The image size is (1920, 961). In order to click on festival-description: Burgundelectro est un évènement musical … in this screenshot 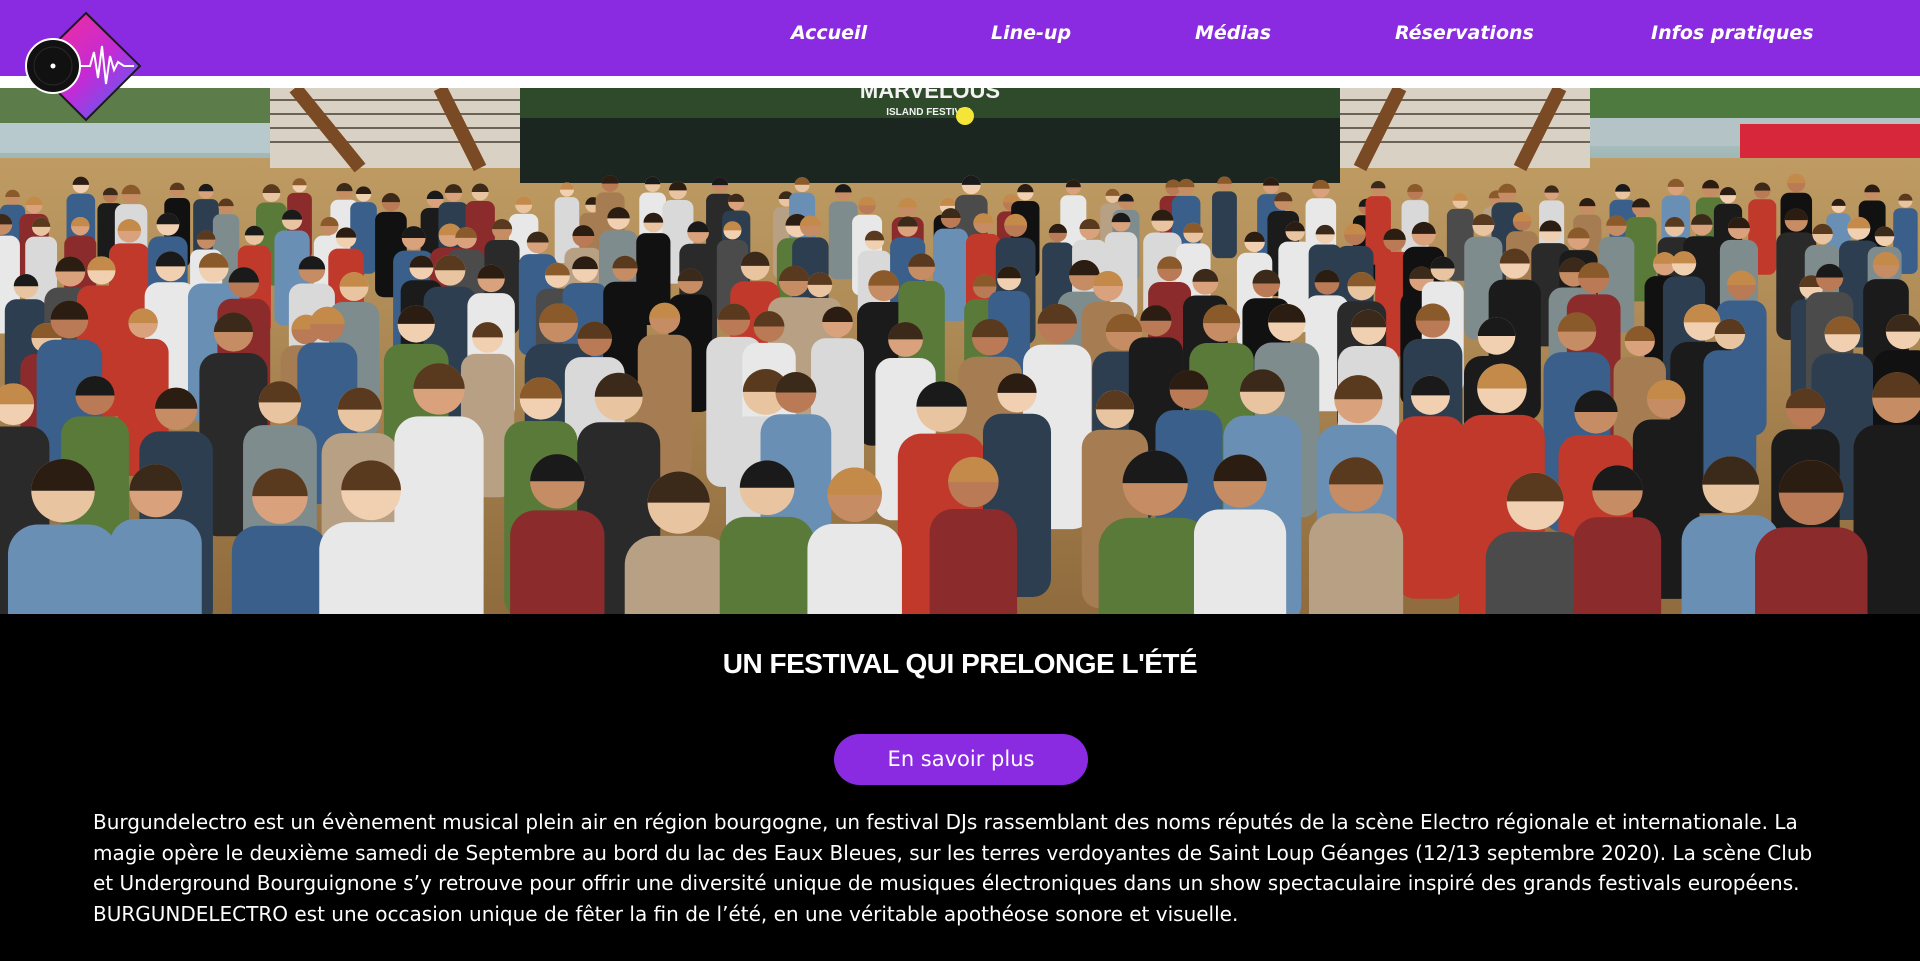, I will do `click(953, 868)`.